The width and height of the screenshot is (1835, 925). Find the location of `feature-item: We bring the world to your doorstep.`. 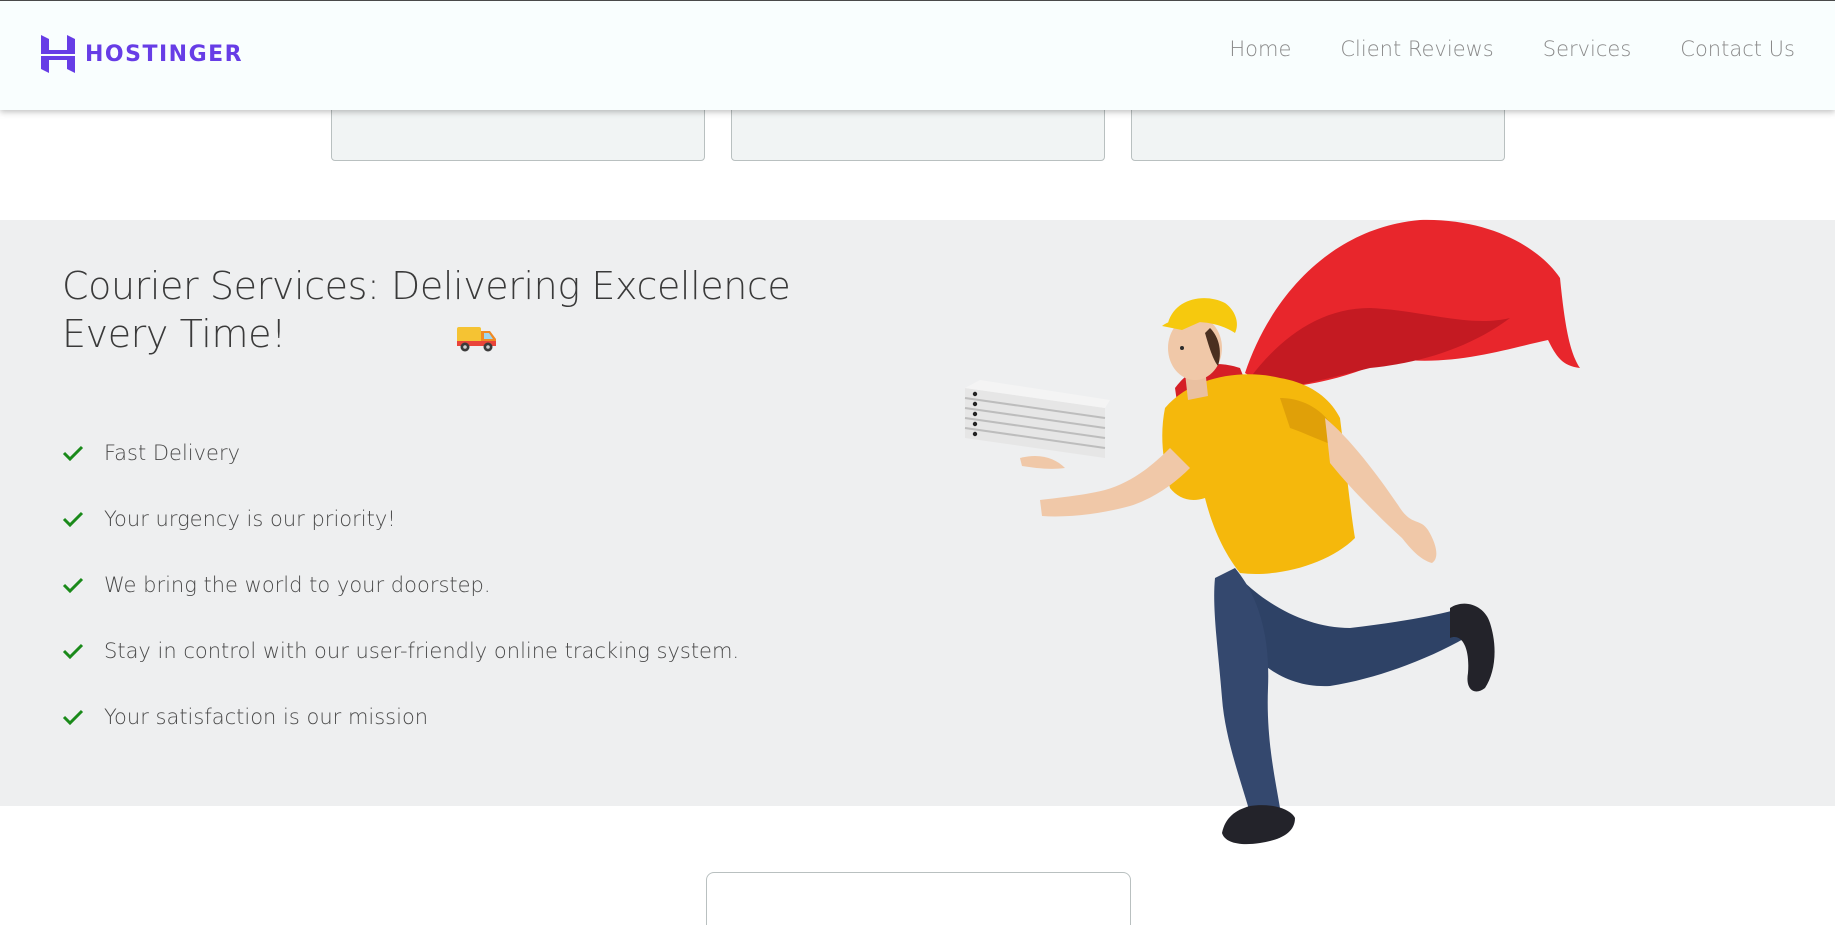

feature-item: We bring the world to your doorstep. is located at coordinates (400, 585).